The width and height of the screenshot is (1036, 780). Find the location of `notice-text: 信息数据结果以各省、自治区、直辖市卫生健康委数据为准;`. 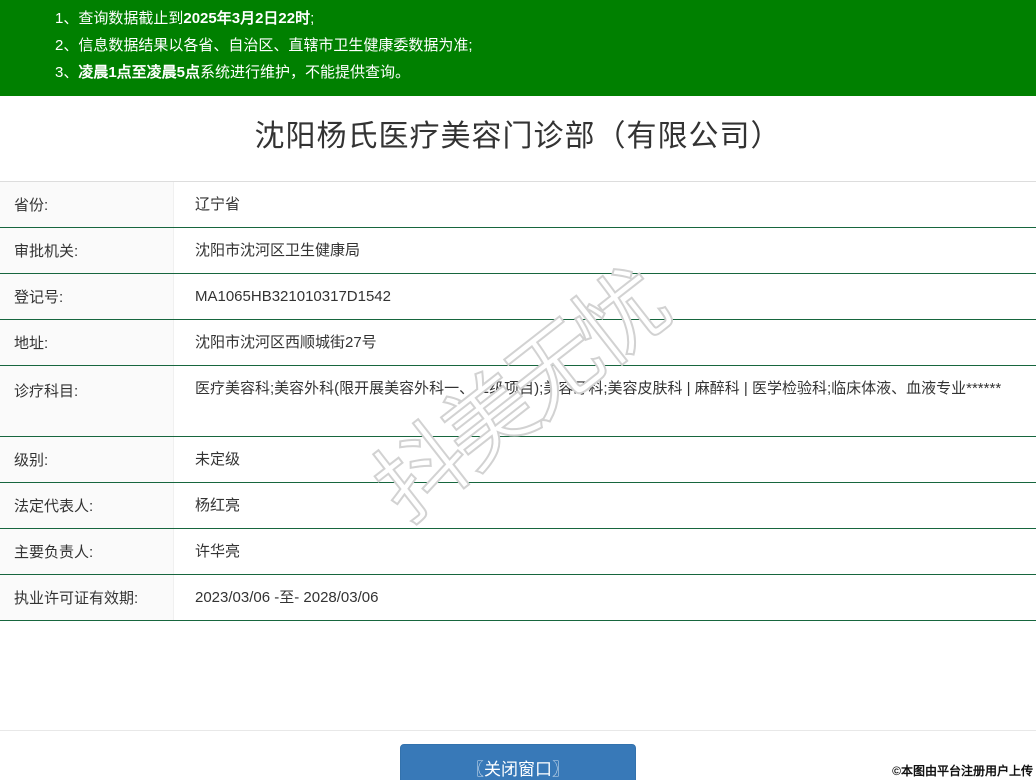

notice-text: 信息数据结果以各省、自治区、直辖市卫生健康委数据为准; is located at coordinates (275, 45).